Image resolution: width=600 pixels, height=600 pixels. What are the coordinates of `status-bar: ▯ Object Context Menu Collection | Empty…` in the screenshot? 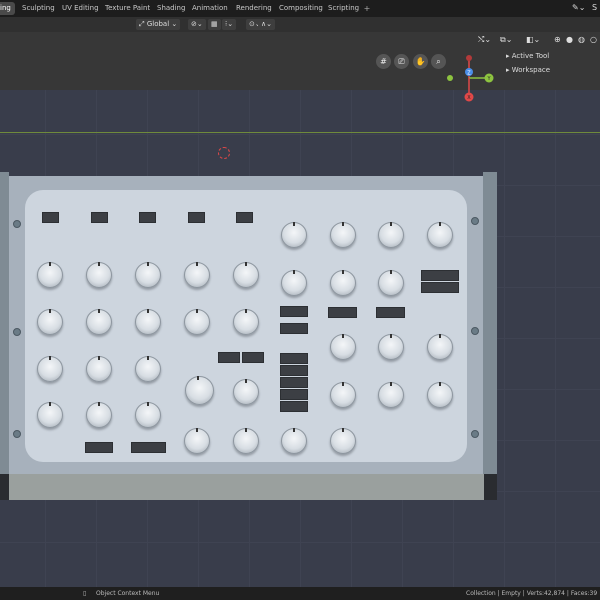 It's located at (300, 593).